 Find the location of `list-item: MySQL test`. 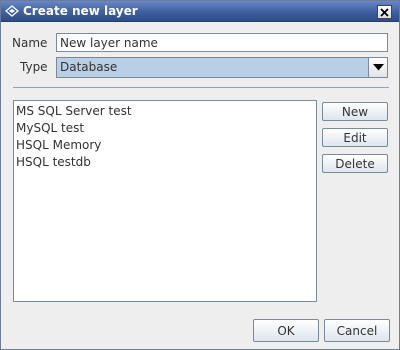

list-item: MySQL test is located at coordinates (165, 128).